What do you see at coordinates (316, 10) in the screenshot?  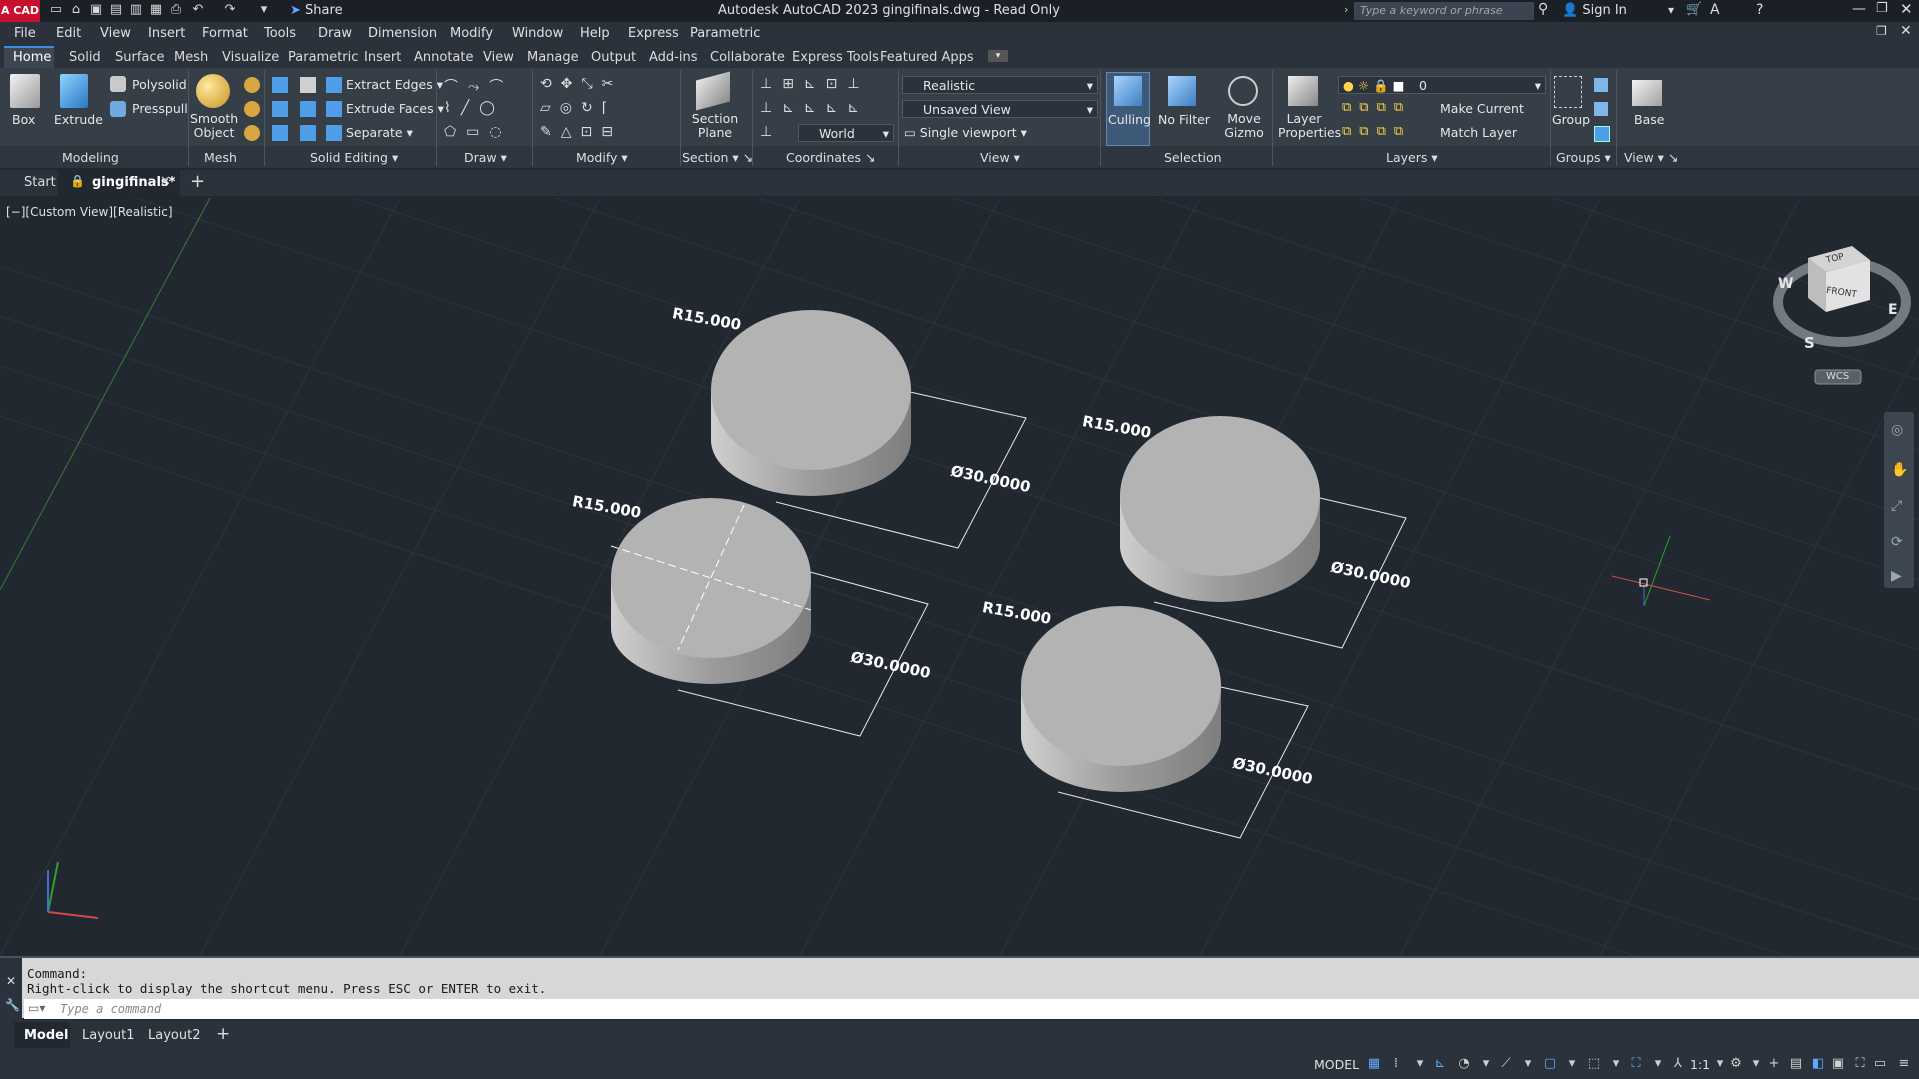 I see `share-button: ➤ Share` at bounding box center [316, 10].